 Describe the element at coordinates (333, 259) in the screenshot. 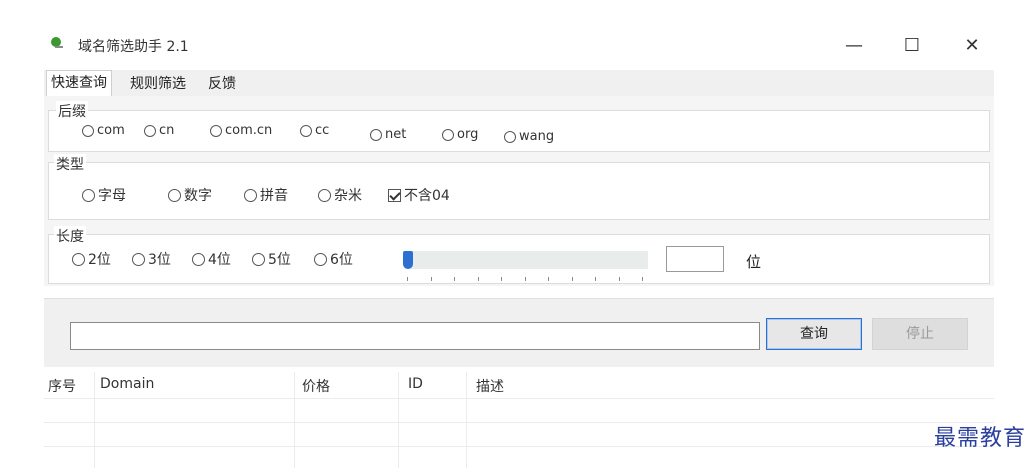

I see `length-6-radio: 6位` at that location.